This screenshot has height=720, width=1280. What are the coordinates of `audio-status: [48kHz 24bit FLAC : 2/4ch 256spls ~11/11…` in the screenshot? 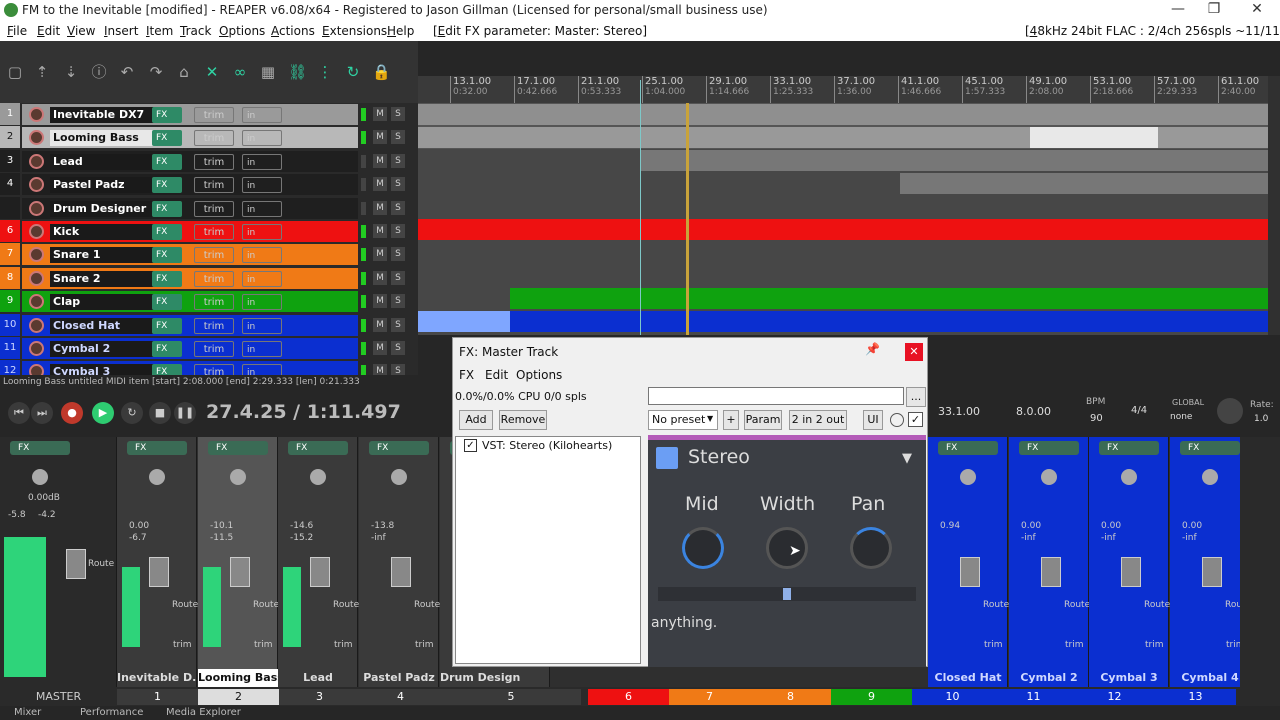 It's located at (1152, 31).